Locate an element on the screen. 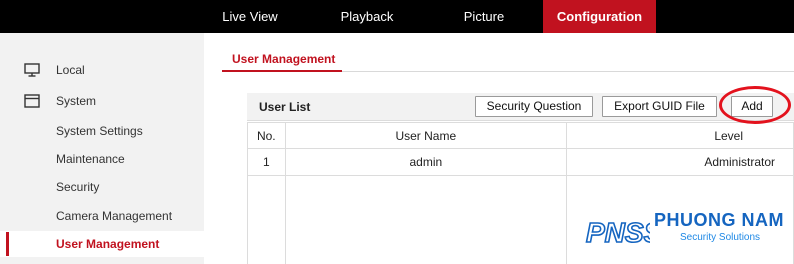 Image resolution: width=794 pixels, height=264 pixels. sidebar-item-security: Security is located at coordinates (102, 187).